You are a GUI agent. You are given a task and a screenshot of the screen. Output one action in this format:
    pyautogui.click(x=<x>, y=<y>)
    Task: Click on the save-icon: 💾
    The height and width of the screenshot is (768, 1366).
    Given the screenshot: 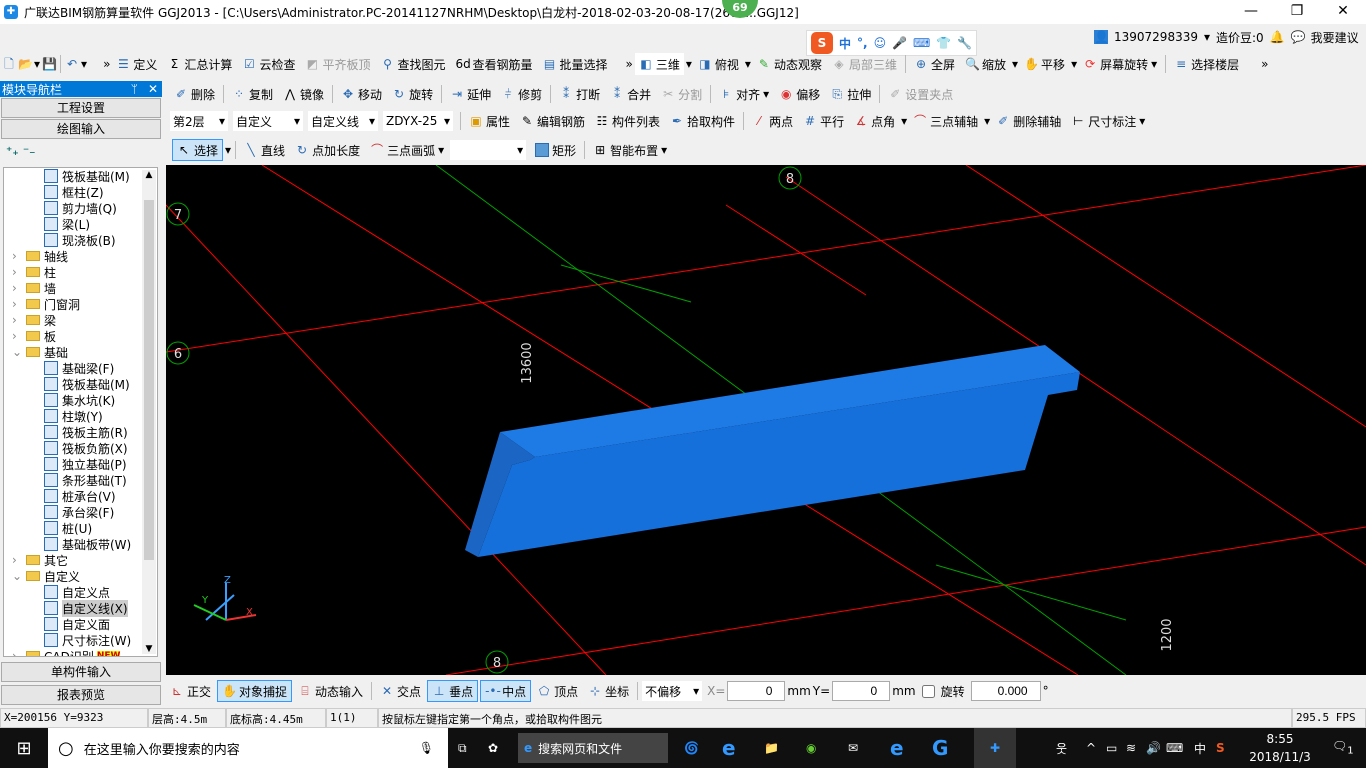 What is the action you would take?
    pyautogui.click(x=49, y=64)
    